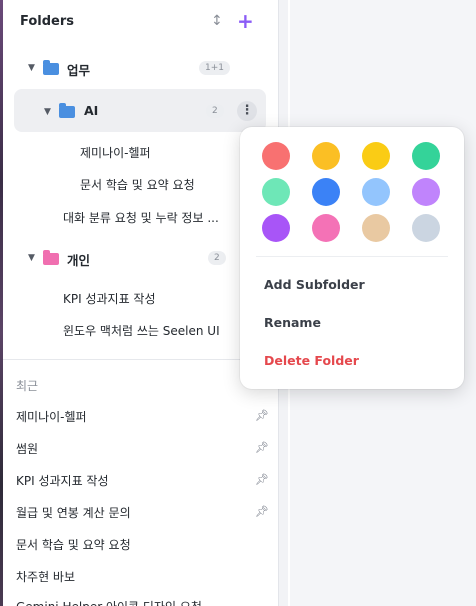  Describe the element at coordinates (140, 110) in the screenshot. I see `folder-ai-row` at that location.